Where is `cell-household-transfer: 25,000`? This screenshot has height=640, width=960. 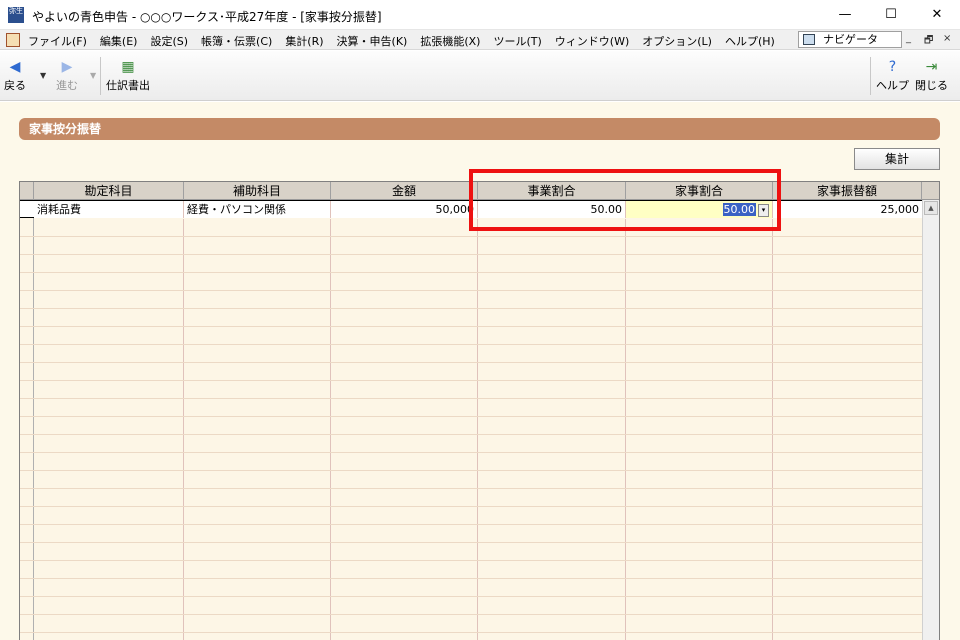
cell-household-transfer: 25,000 is located at coordinates (847, 209).